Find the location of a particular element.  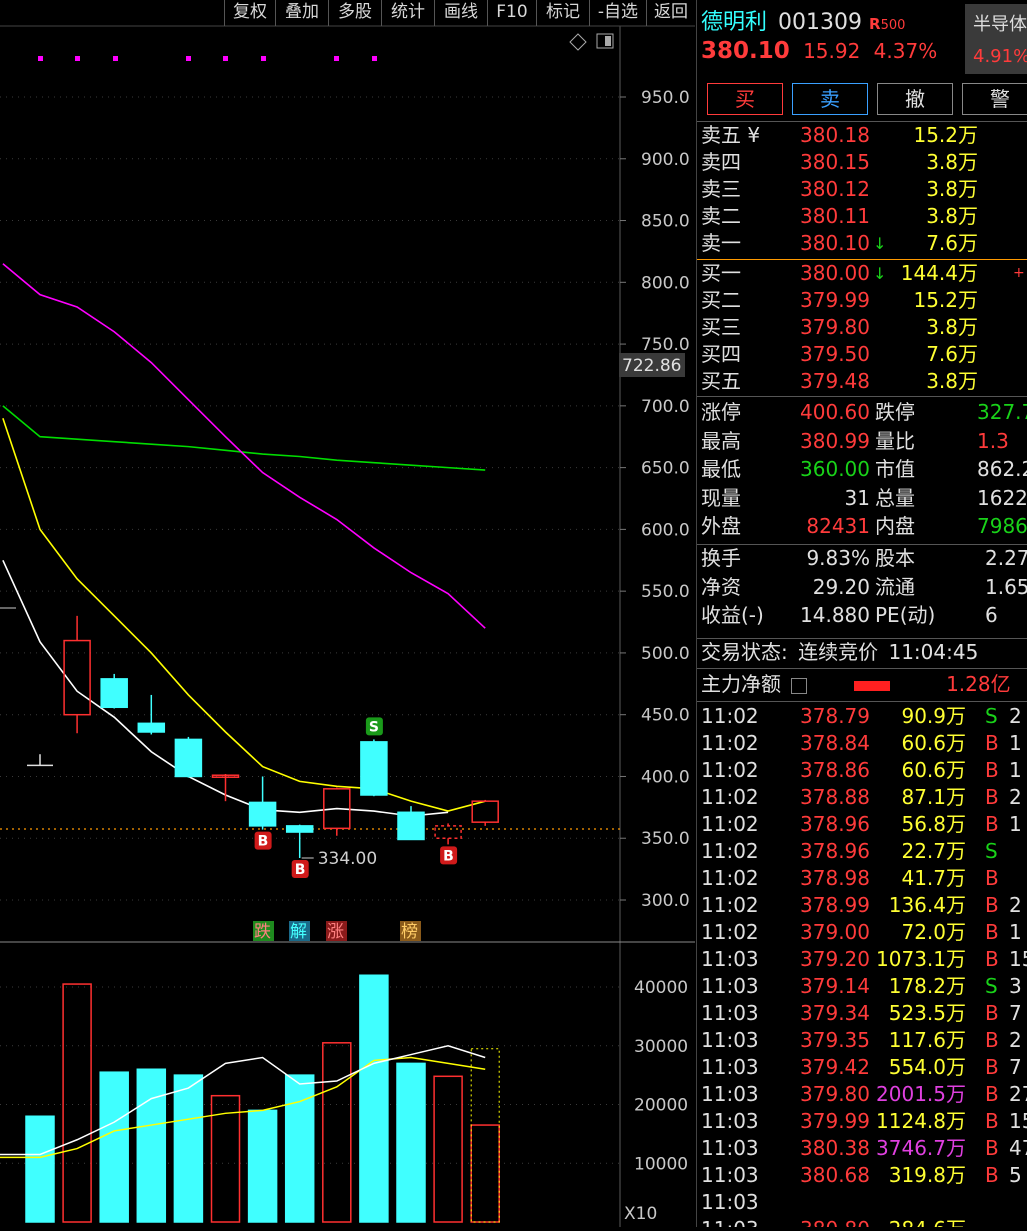

main-flow-value: 1.28亿 is located at coordinates (978, 684).